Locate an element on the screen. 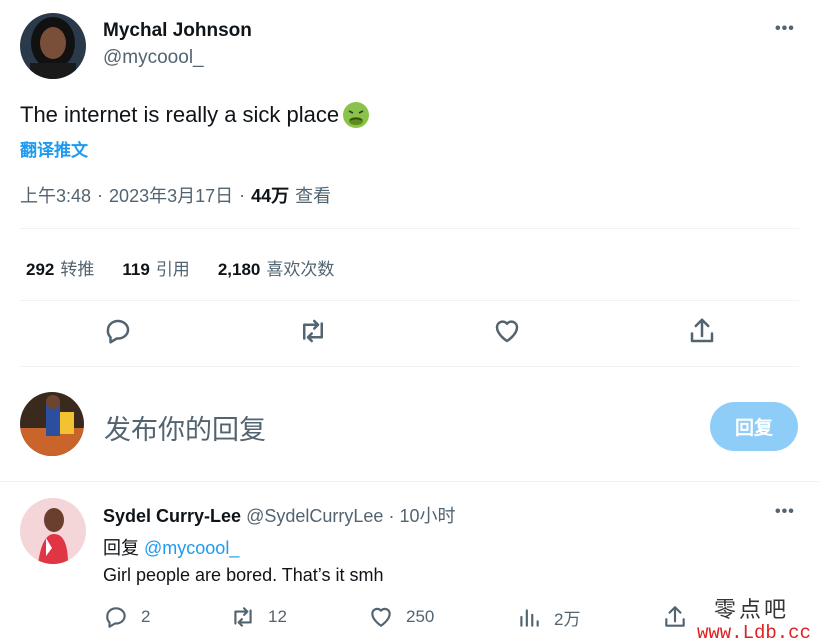 This screenshot has width=819, height=644. tweet-action-bar is located at coordinates (409, 333).